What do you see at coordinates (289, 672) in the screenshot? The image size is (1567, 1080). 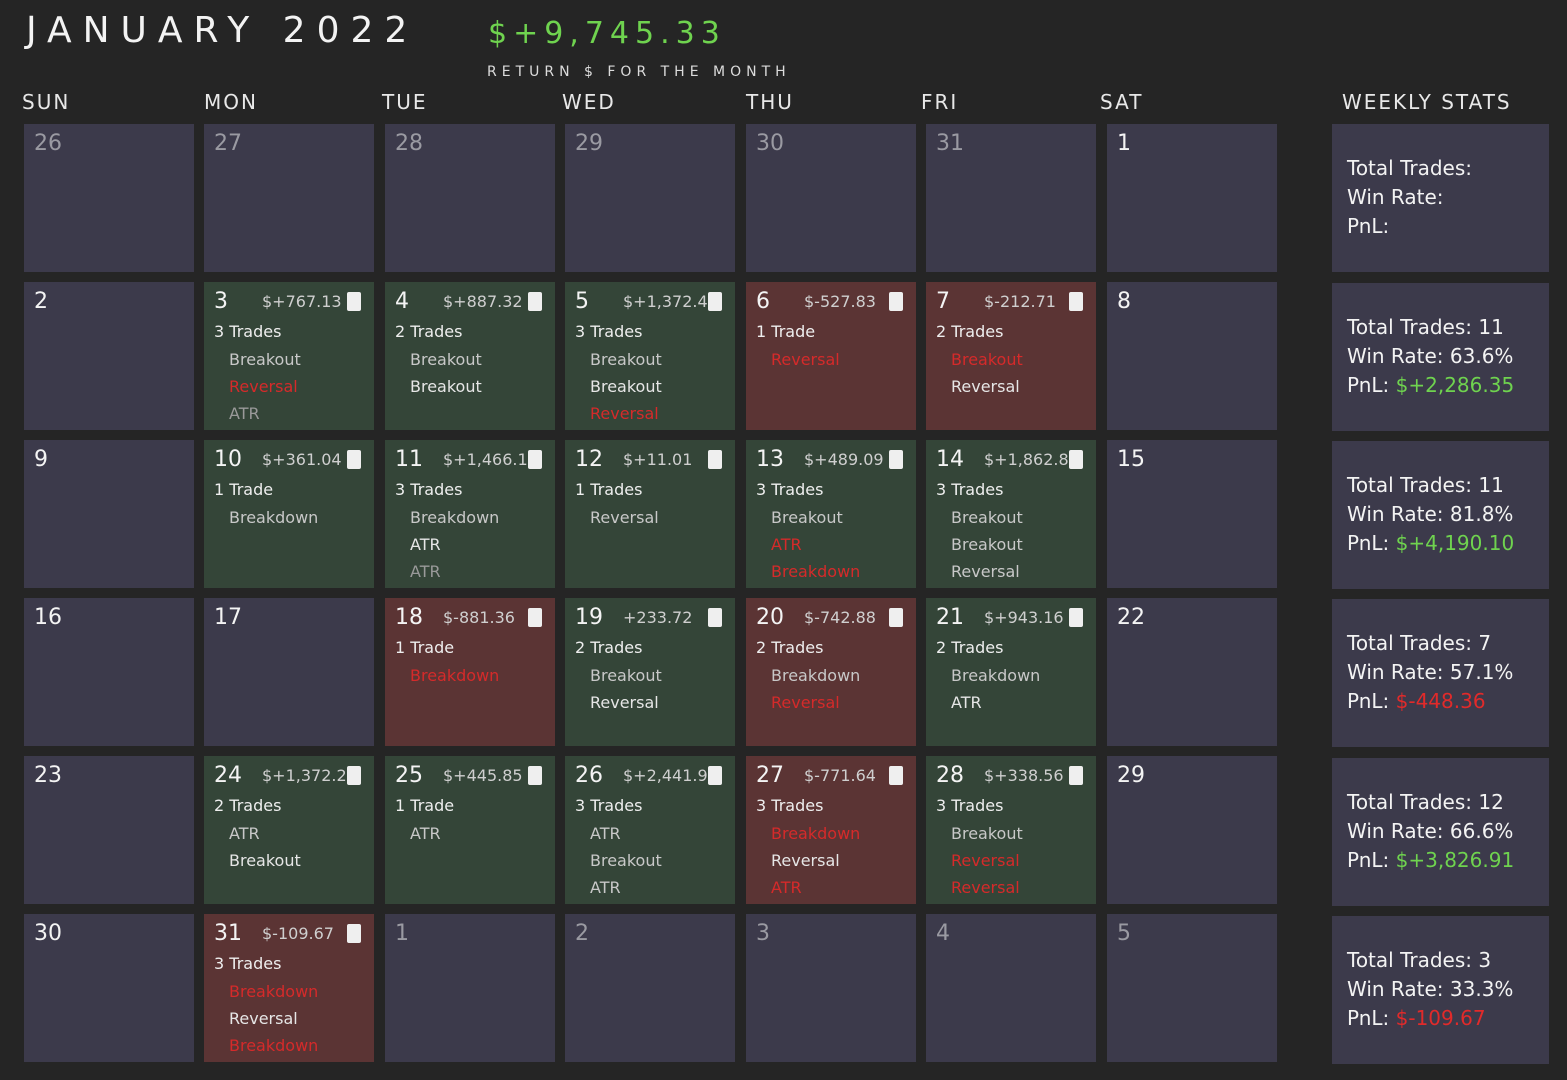 I see `day-cell: 17` at bounding box center [289, 672].